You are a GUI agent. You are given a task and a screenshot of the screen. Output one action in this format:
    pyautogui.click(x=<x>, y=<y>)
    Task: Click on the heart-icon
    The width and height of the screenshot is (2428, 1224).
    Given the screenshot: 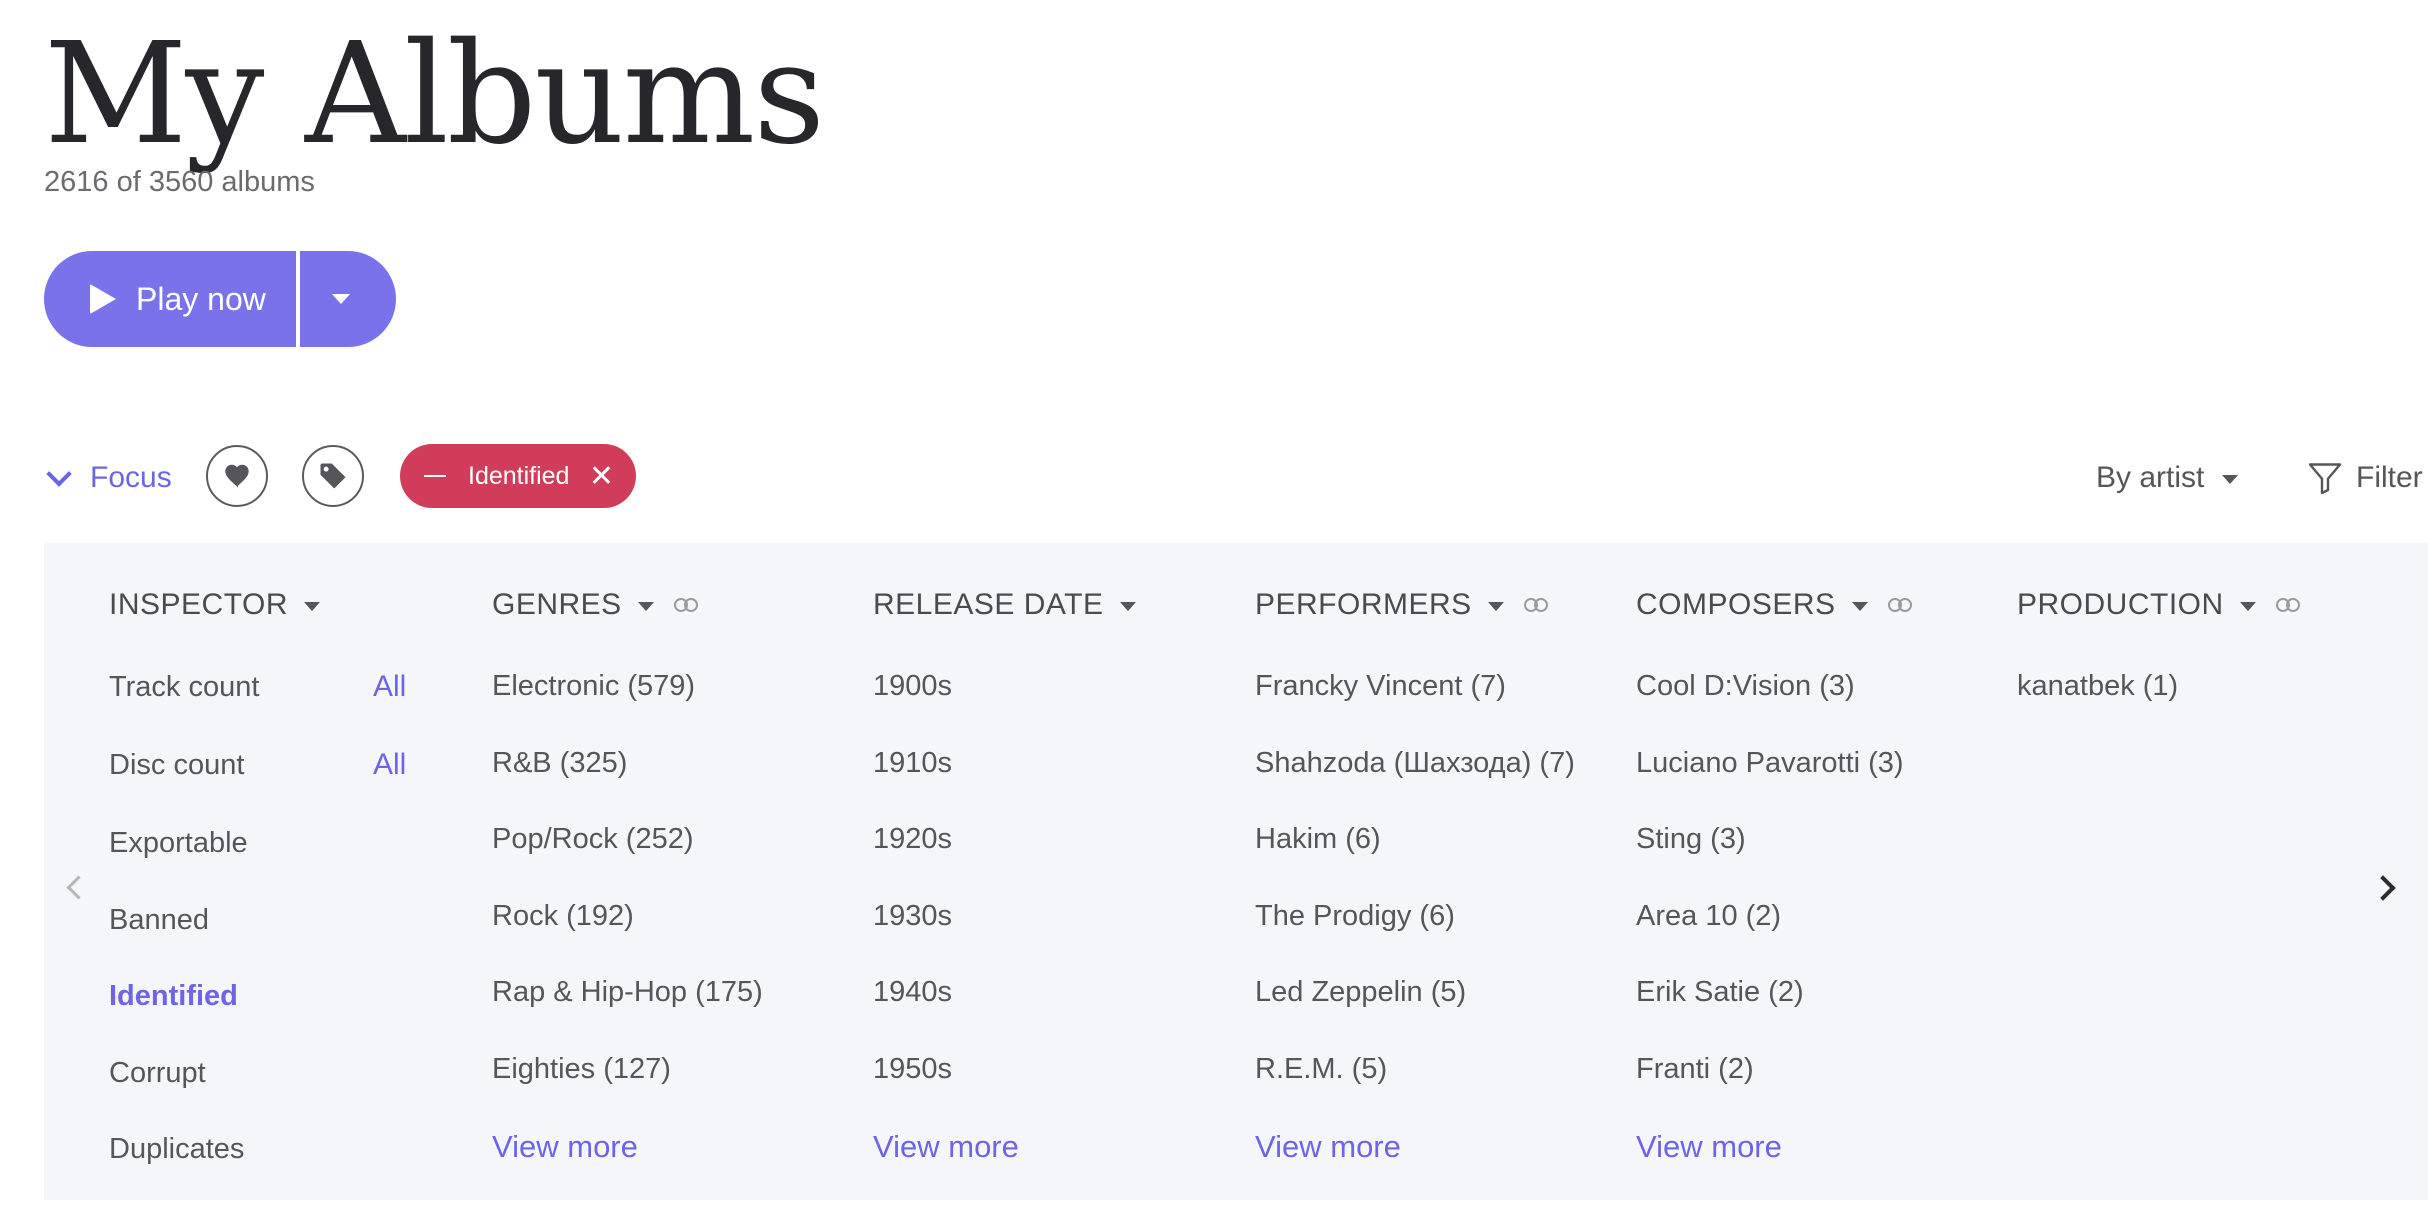 What is the action you would take?
    pyautogui.click(x=237, y=476)
    